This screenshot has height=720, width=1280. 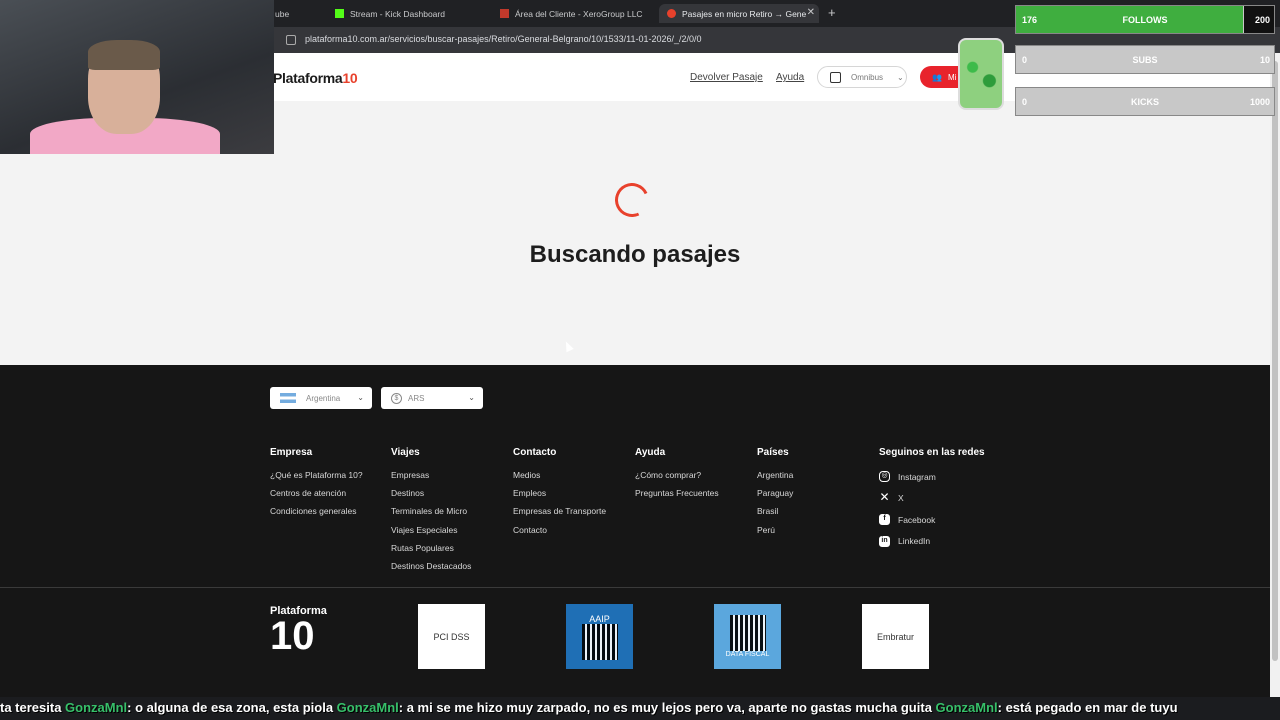 What do you see at coordinates (559, 511) in the screenshot?
I see `footer-link: Empresas de Transporte` at bounding box center [559, 511].